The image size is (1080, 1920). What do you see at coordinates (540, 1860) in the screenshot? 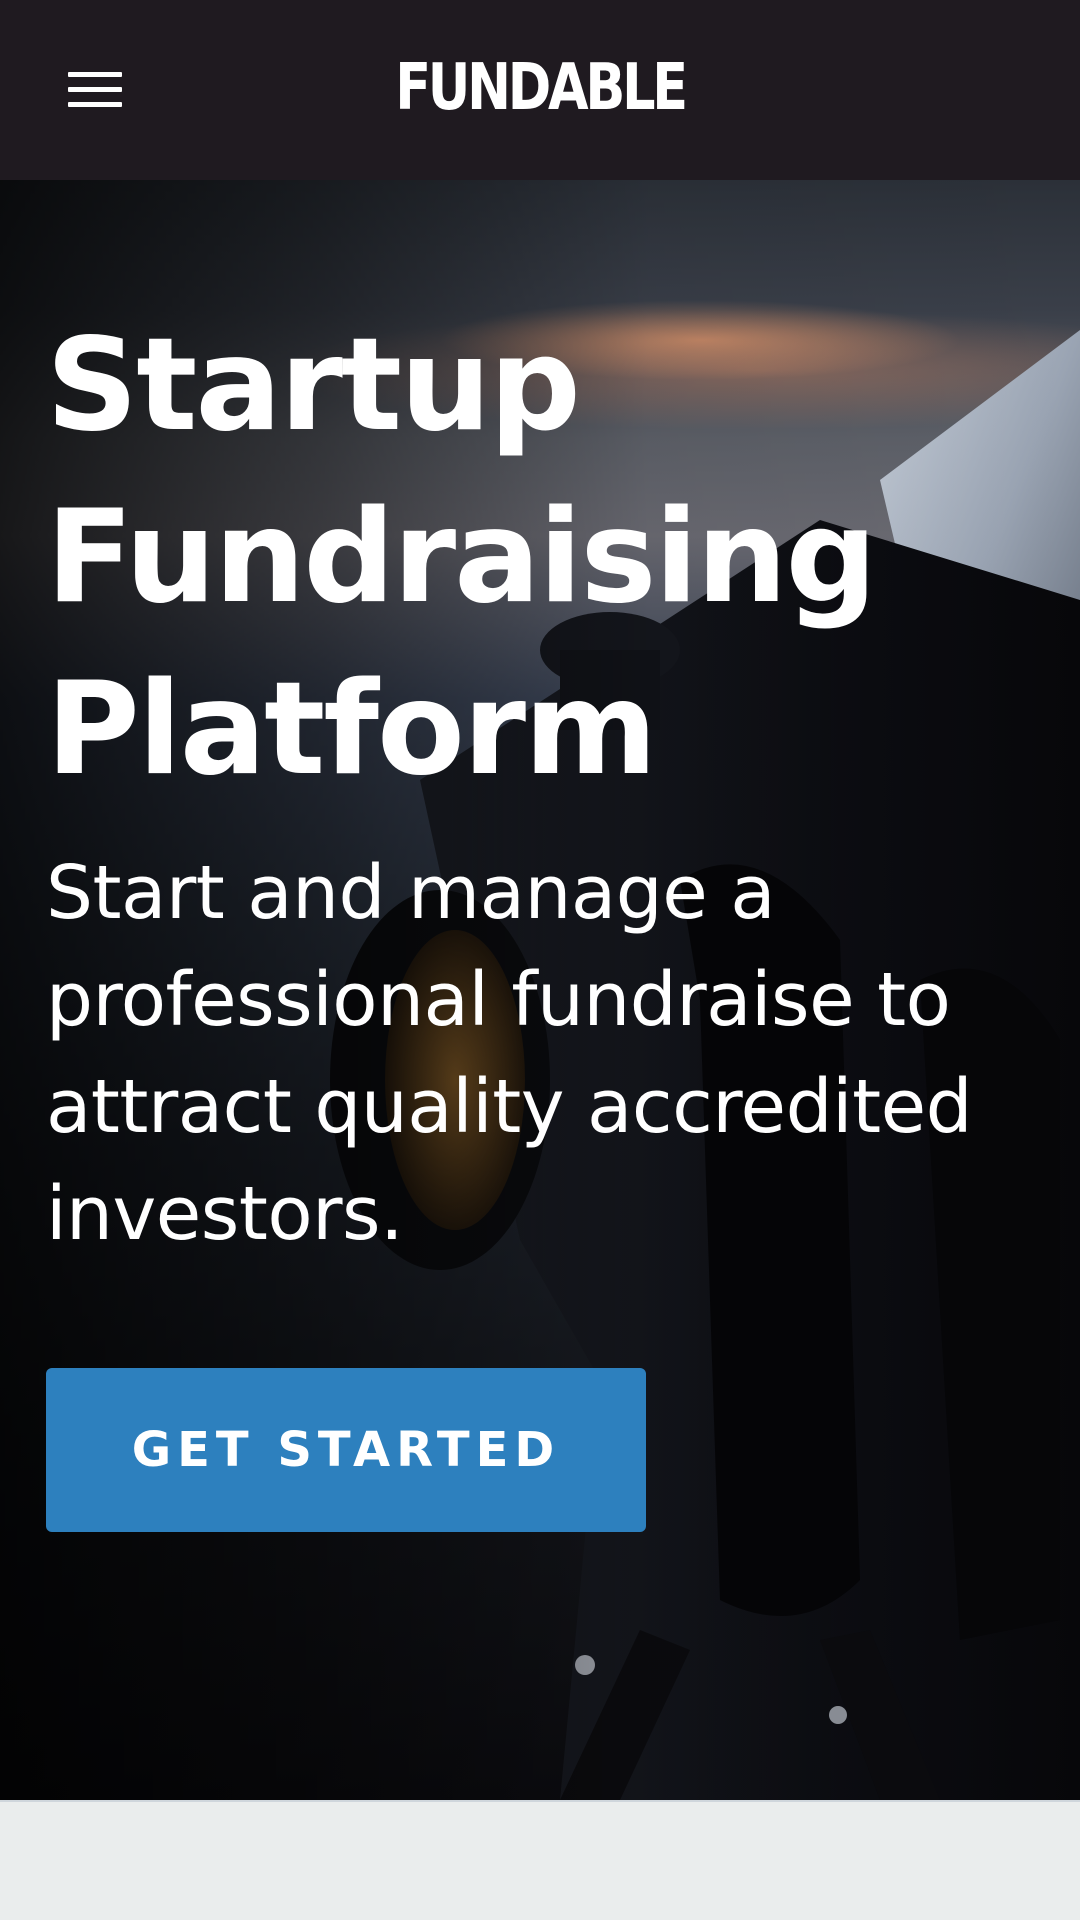
I see `next-section-edge` at bounding box center [540, 1860].